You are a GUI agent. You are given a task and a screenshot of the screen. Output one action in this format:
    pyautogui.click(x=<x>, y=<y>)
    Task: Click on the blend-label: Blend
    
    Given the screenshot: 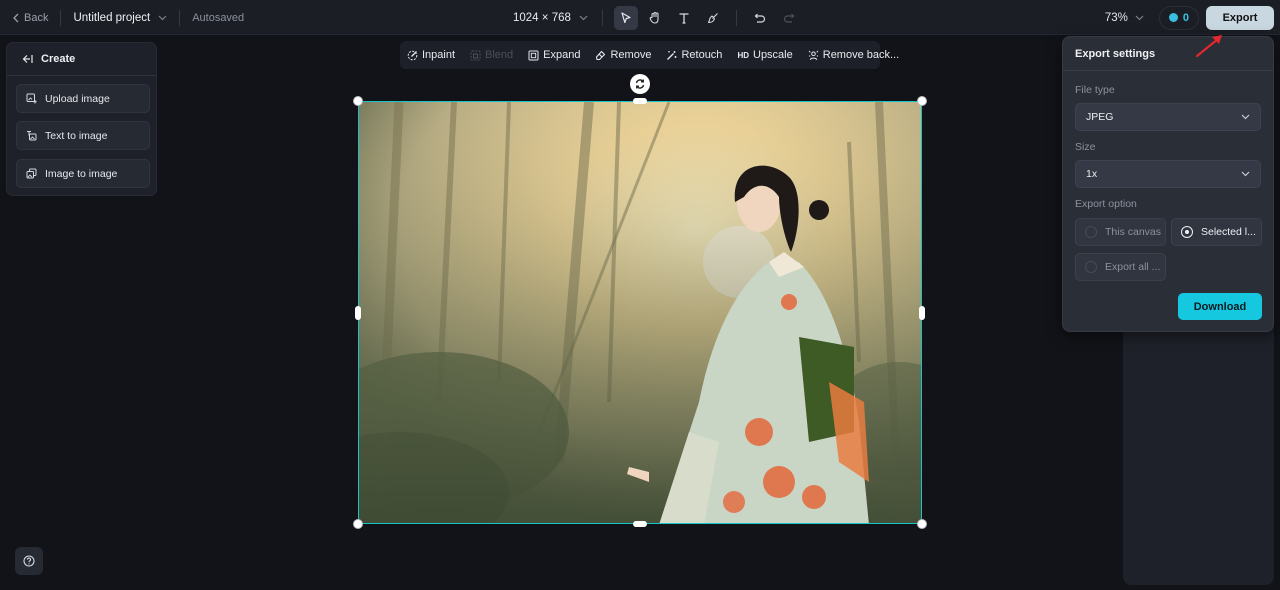 What is the action you would take?
    pyautogui.click(x=499, y=55)
    